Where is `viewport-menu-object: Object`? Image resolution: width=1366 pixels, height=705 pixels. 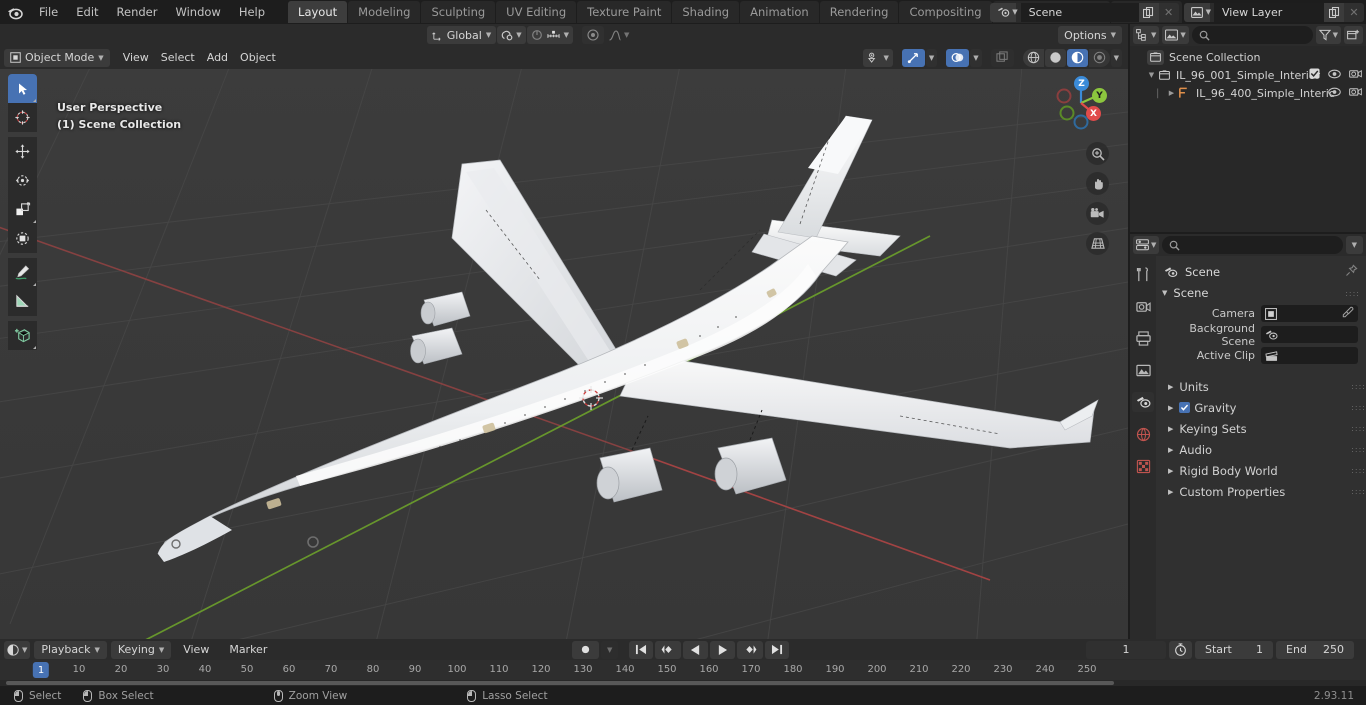
viewport-menu-object: Object is located at coordinates (258, 58).